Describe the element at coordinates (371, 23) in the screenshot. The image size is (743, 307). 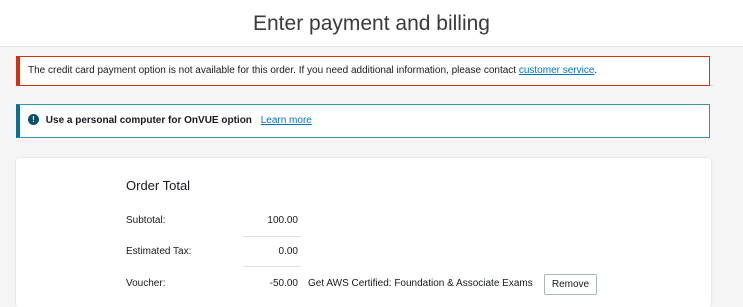
I see `page-title: Enter payment and billing` at that location.